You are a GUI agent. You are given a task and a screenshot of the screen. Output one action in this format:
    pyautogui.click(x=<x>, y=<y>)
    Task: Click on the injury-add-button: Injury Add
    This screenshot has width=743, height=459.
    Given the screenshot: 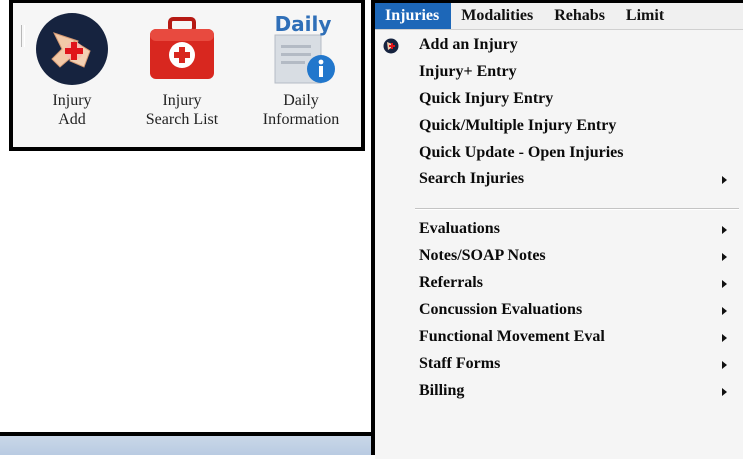 What is the action you would take?
    pyautogui.click(x=72, y=70)
    